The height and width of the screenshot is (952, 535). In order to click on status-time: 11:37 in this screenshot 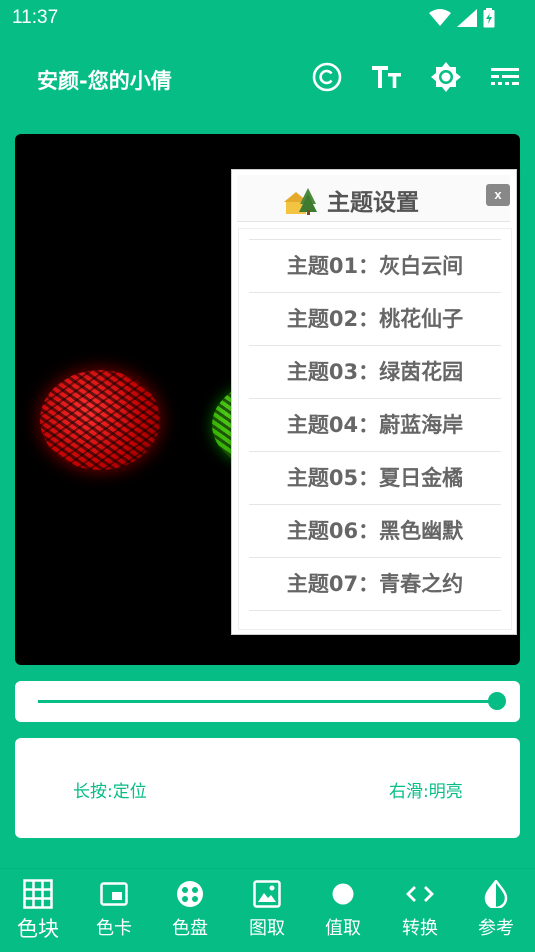, I will do `click(35, 17)`.